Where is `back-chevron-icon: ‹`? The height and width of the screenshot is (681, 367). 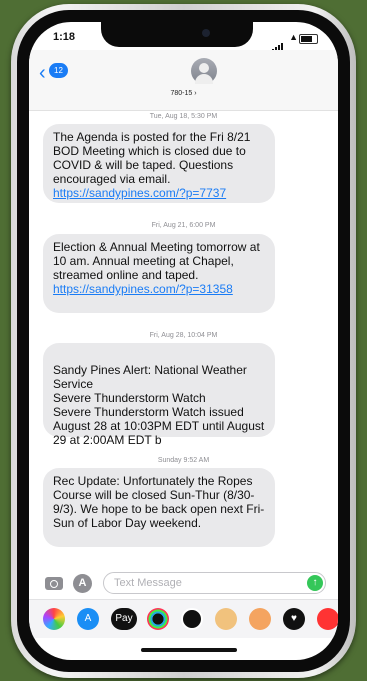 back-chevron-icon: ‹ is located at coordinates (42, 73).